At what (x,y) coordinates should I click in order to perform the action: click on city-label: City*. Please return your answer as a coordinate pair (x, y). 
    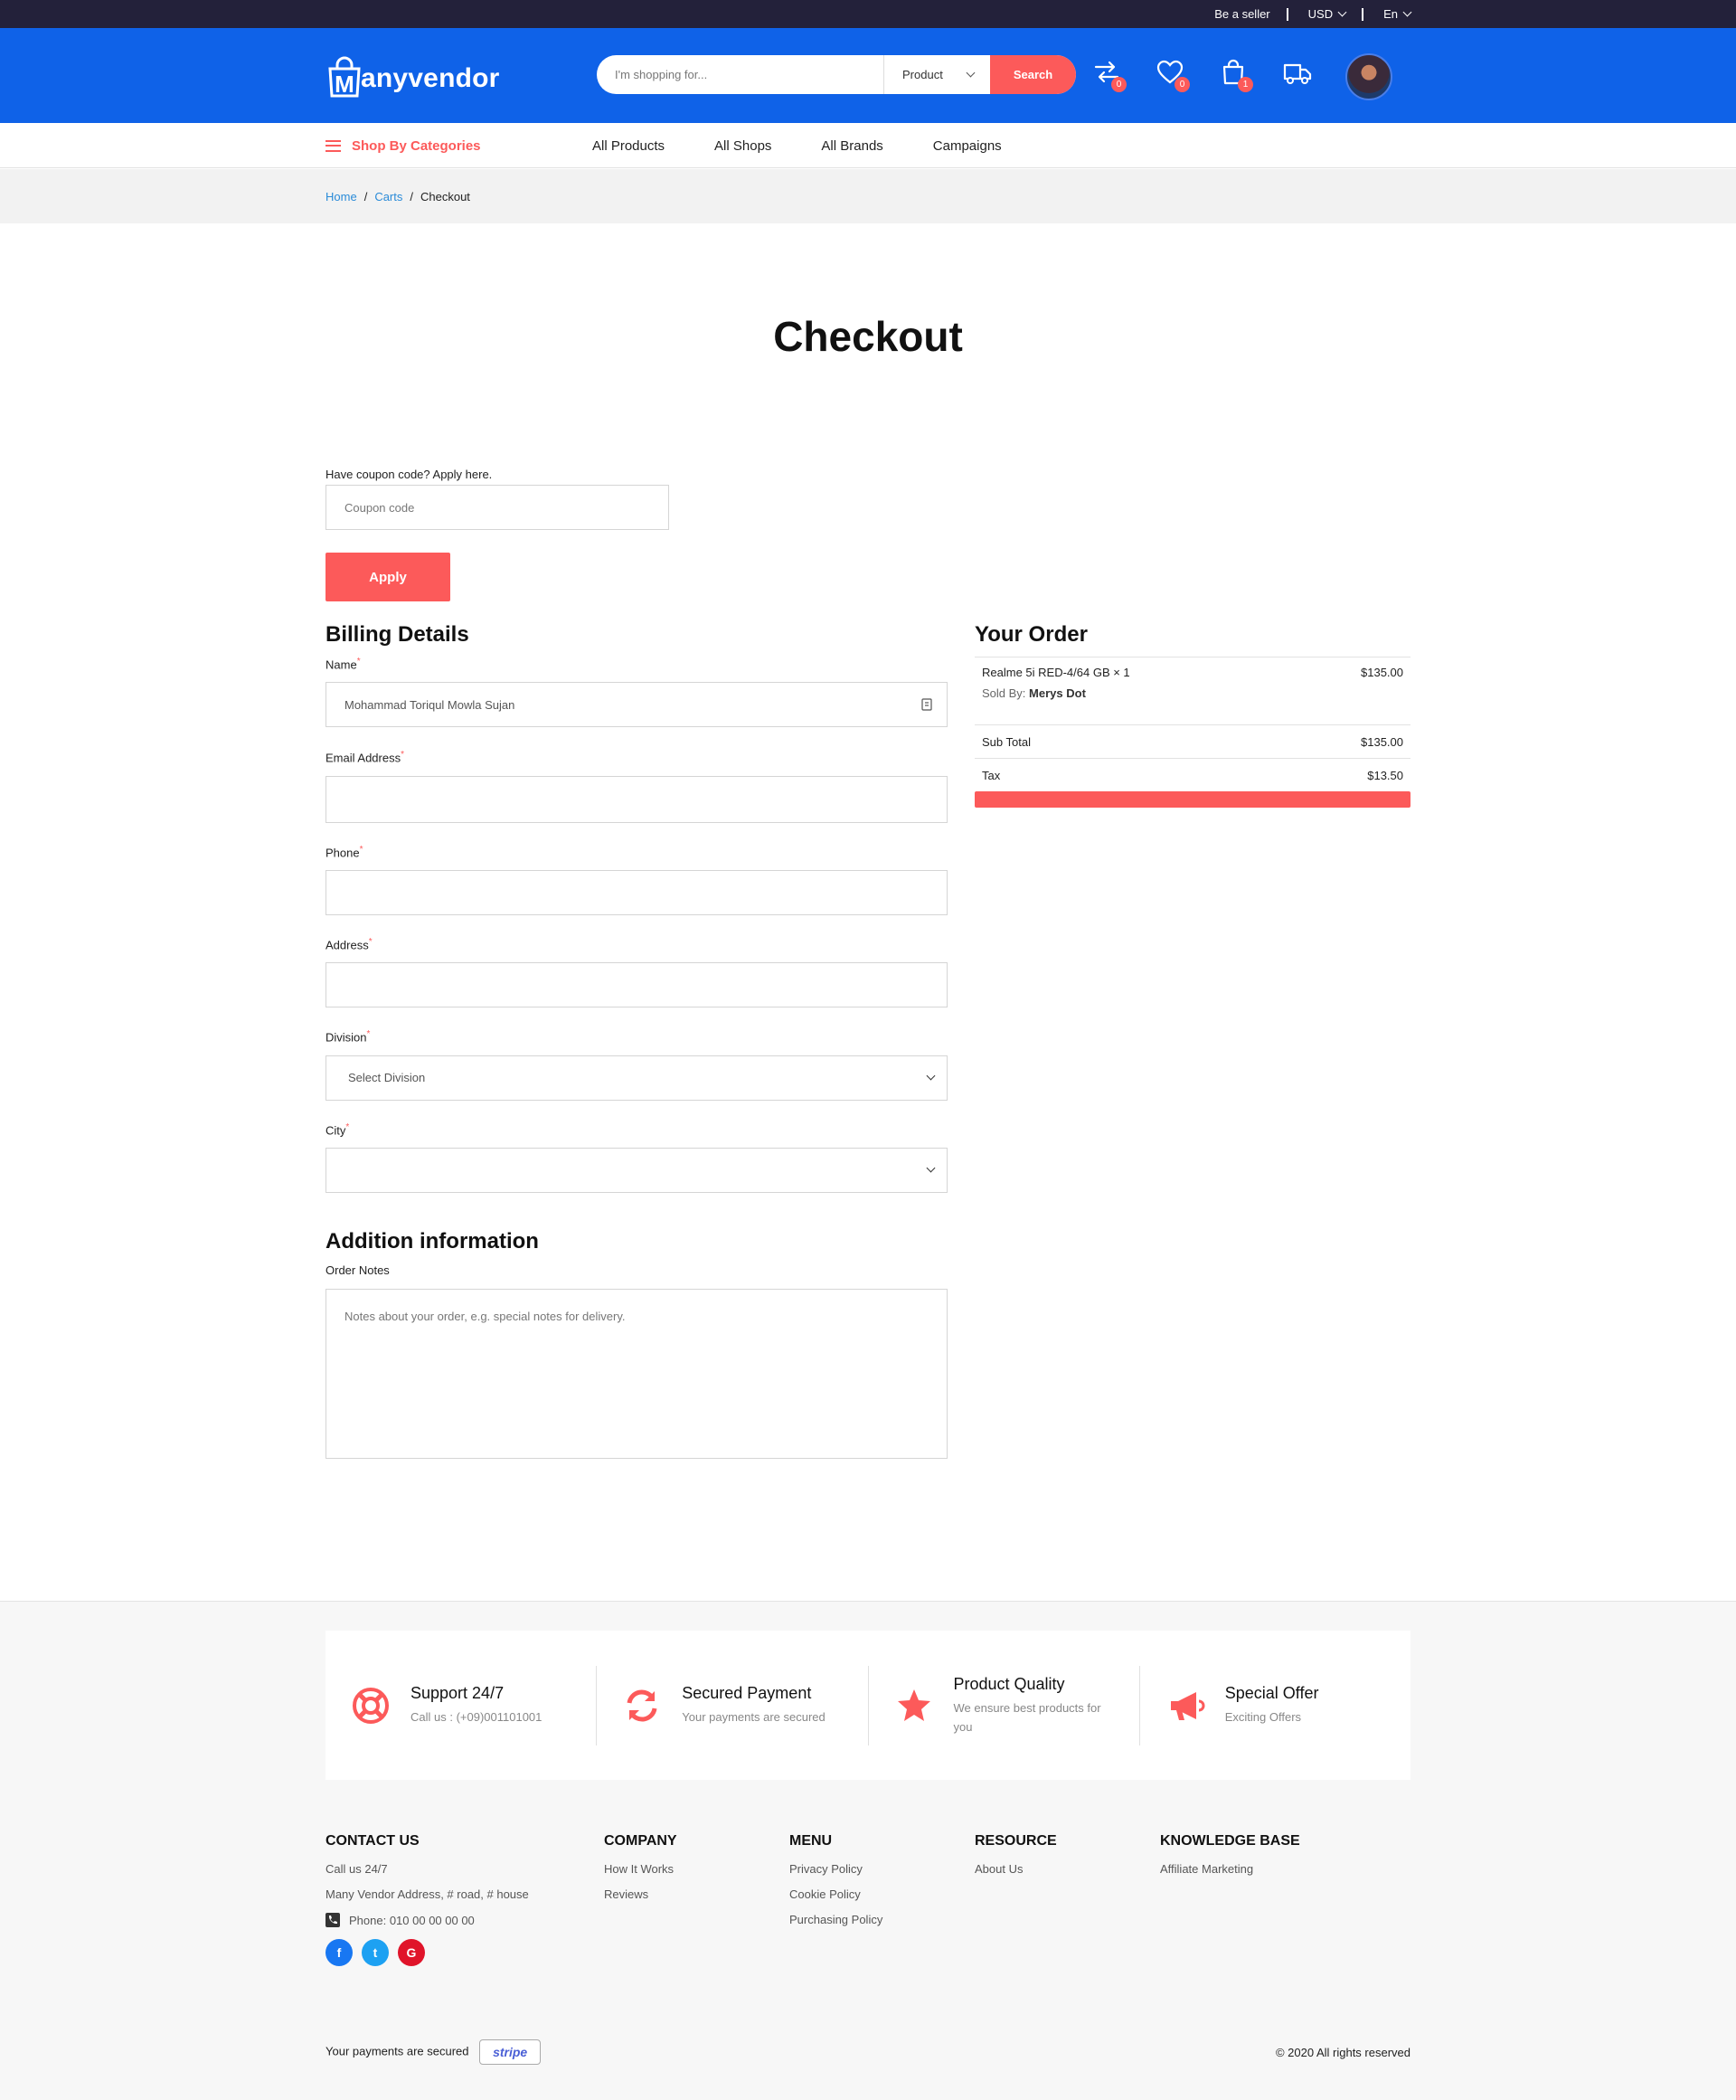
    Looking at the image, I should click on (338, 1129).